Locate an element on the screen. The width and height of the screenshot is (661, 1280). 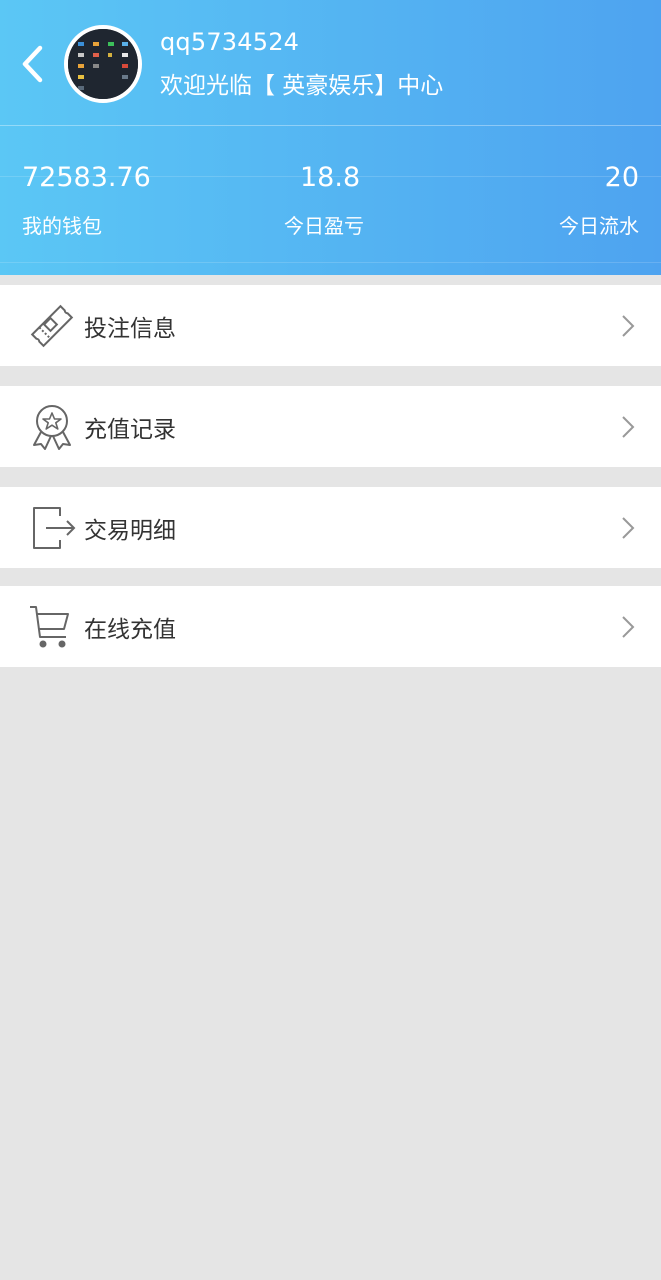
today-turnover-value: 20 is located at coordinates (621, 177).